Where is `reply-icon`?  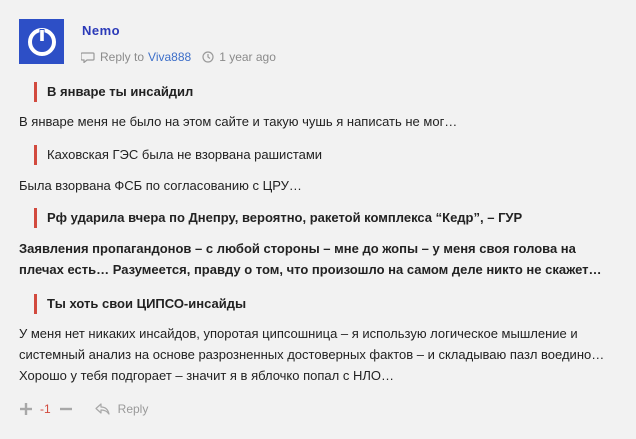
reply-icon is located at coordinates (102, 409).